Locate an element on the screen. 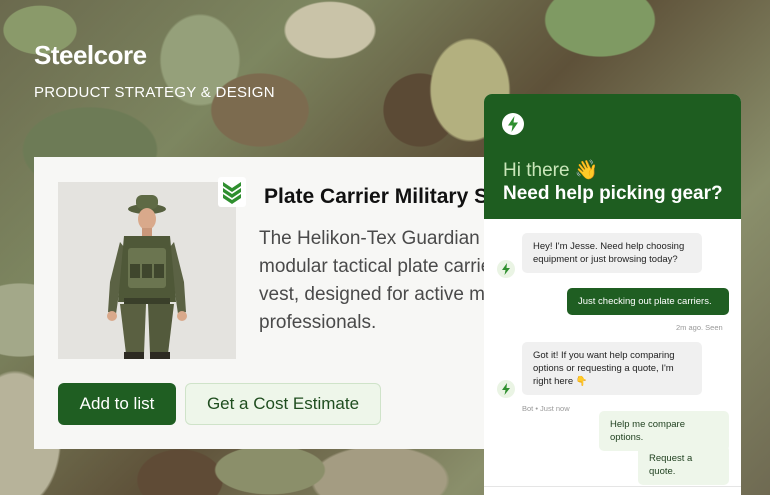 This screenshot has height=495, width=770. cost-estimate-button: Get a Cost Estimate is located at coordinates (283, 404).